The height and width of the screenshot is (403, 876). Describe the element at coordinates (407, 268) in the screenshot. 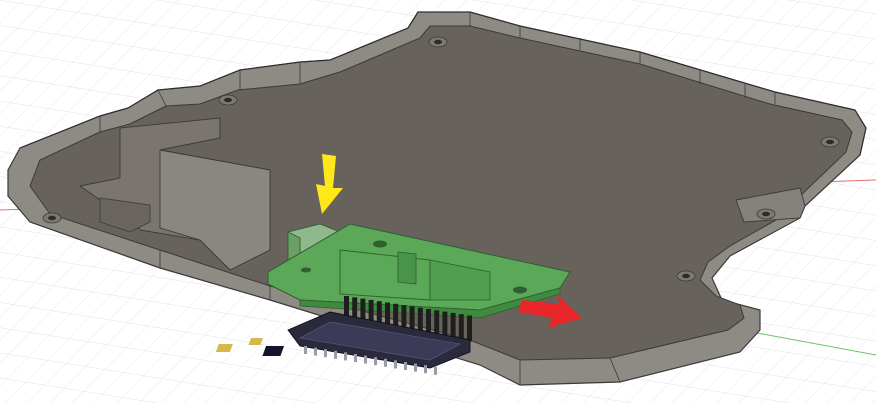

I see `pcb-bracket-slot` at that location.